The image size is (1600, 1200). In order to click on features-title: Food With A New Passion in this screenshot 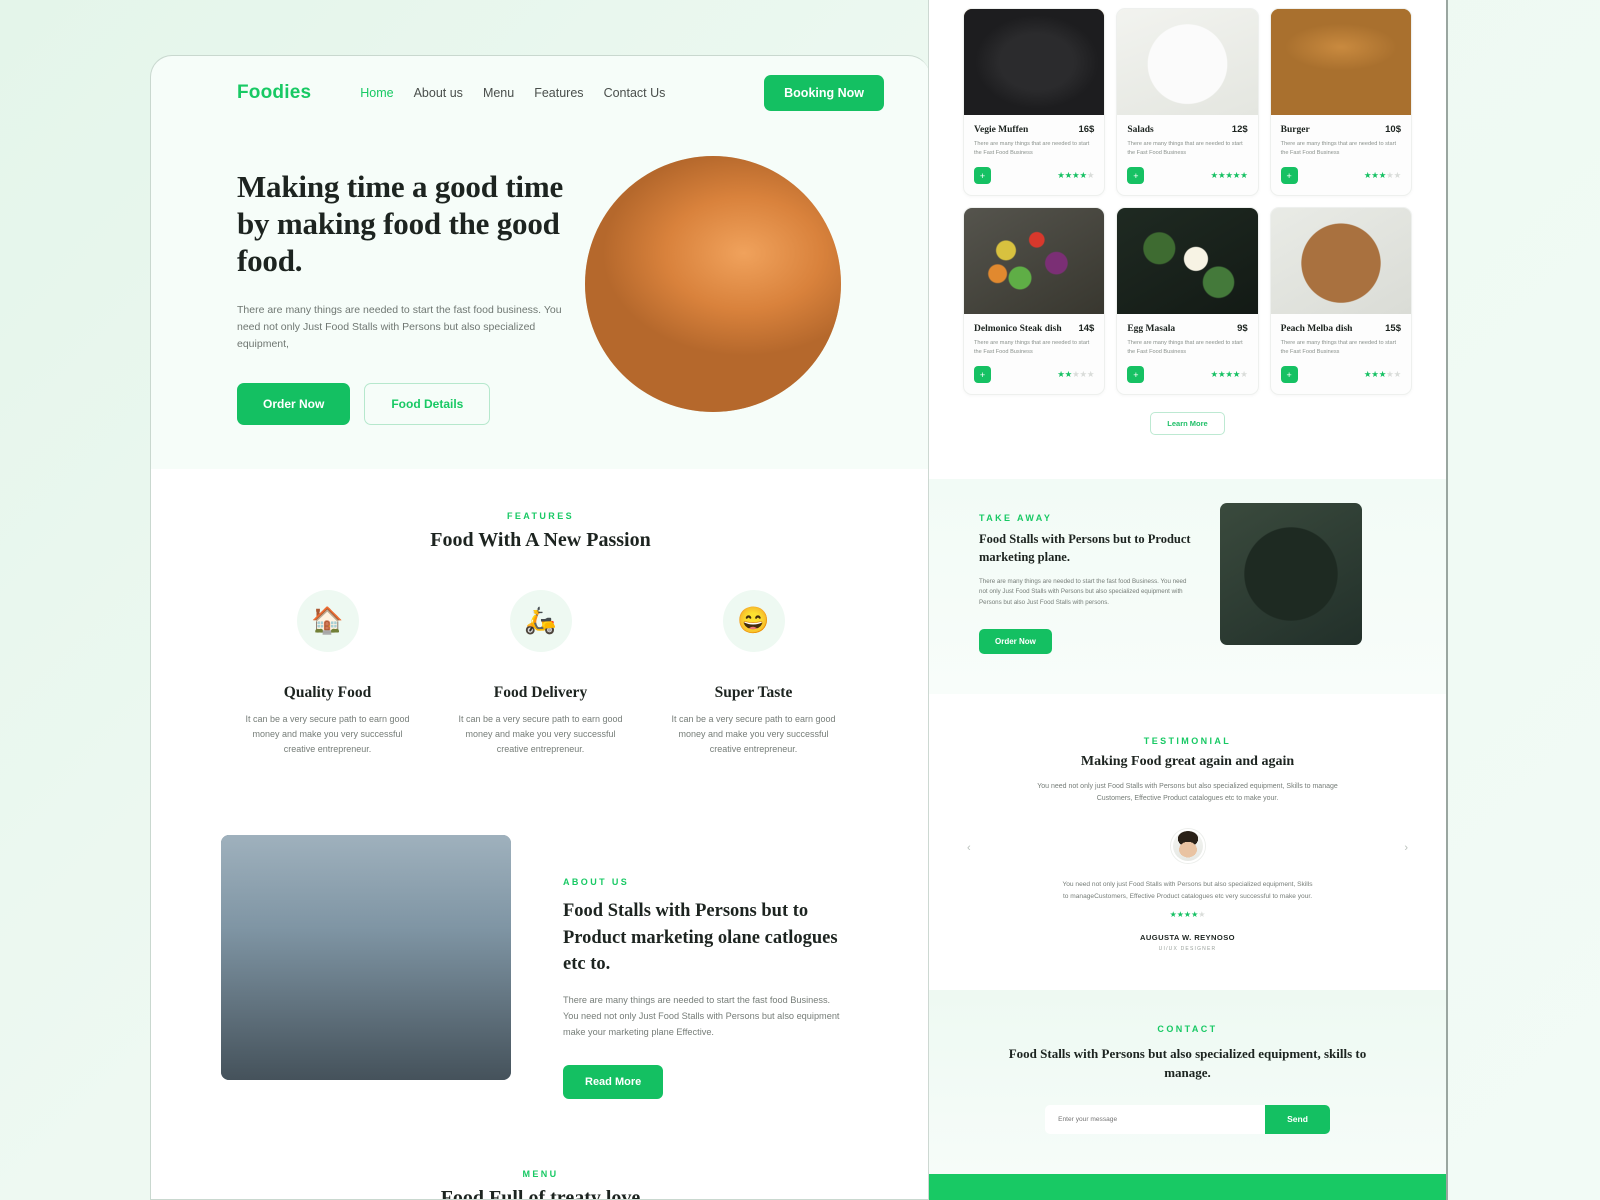, I will do `click(540, 539)`.